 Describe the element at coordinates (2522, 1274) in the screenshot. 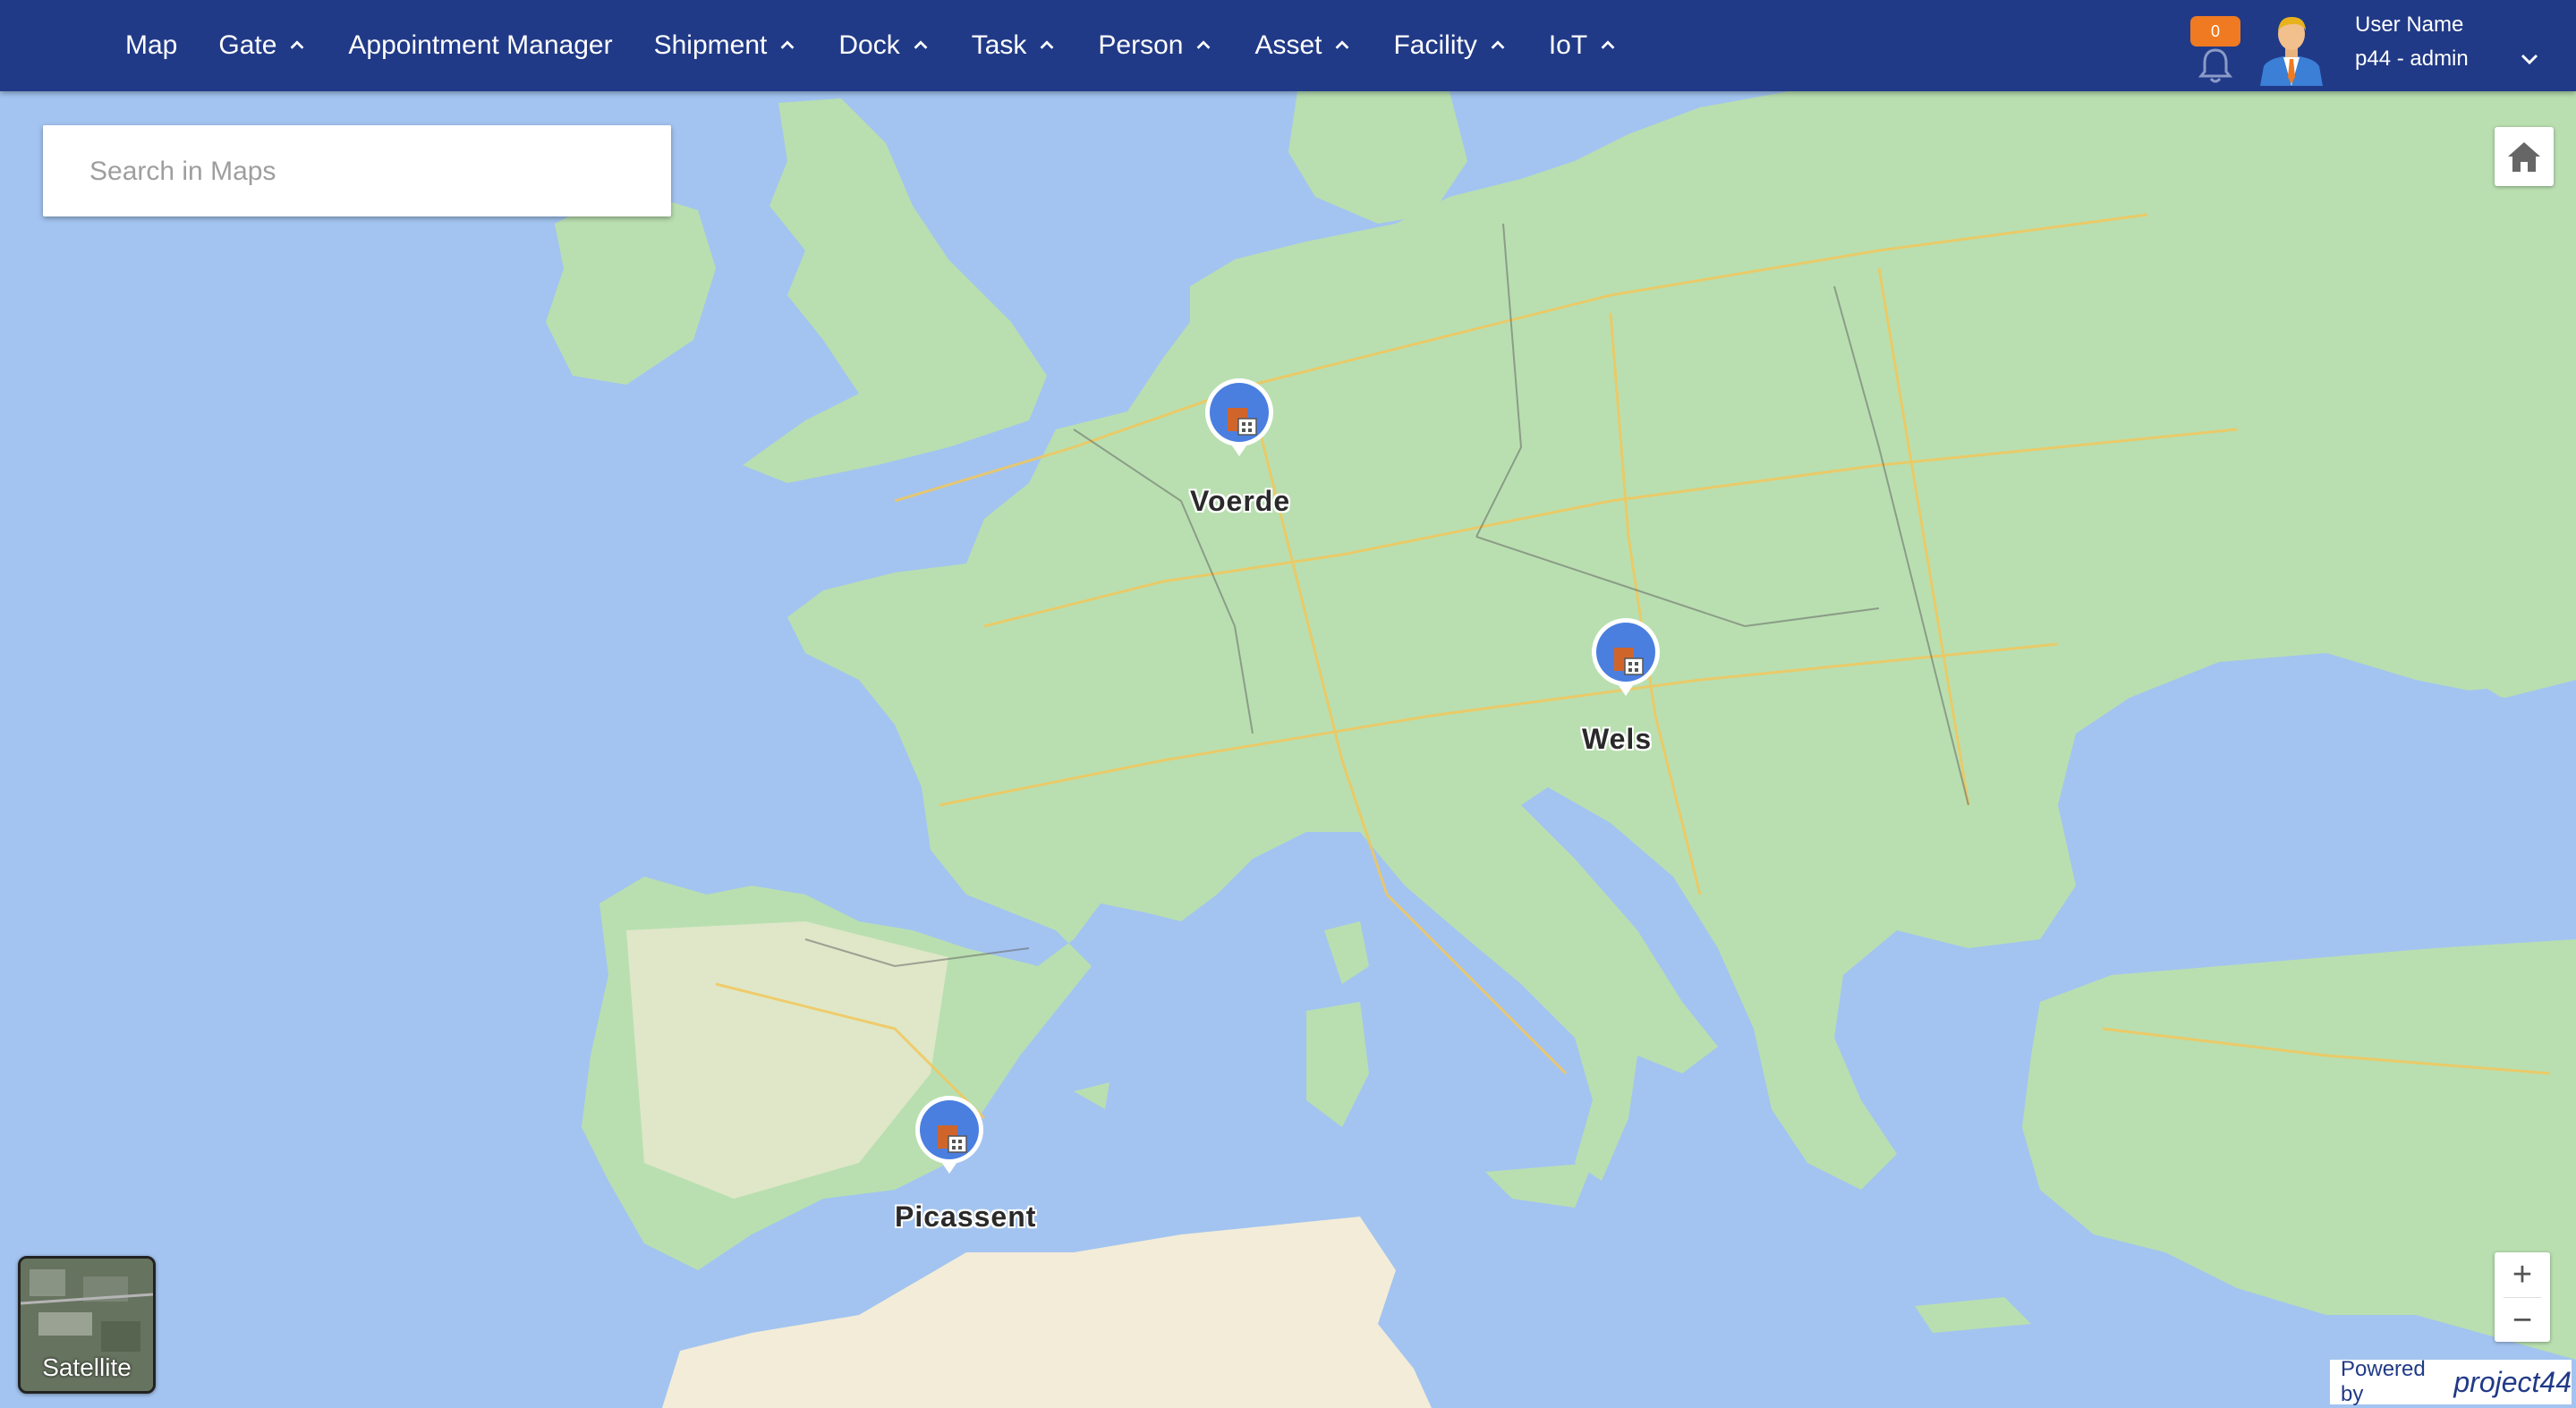

I see `zoom-in-button: +` at that location.